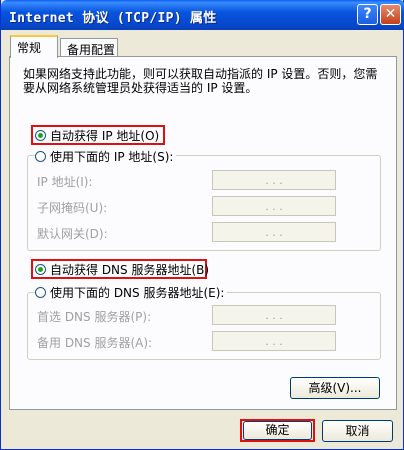  I want to click on subnet-mask-field: . . ., so click(274, 206).